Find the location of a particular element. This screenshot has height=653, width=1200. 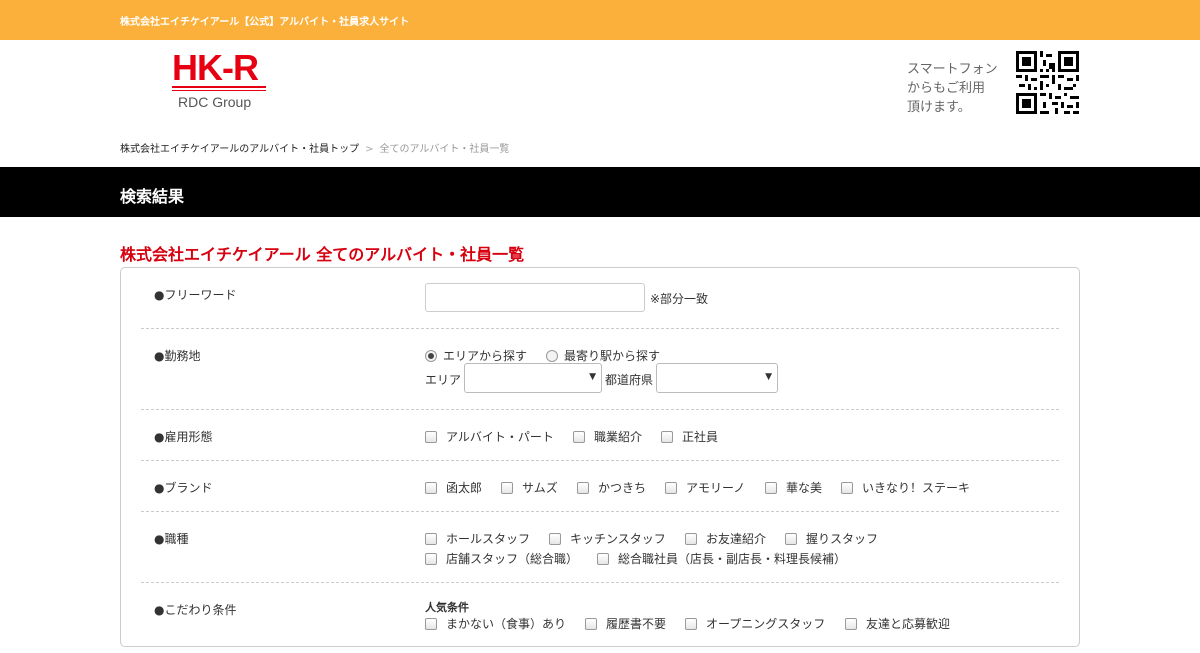

site-title: 株式会社エイチケイアール【公式】アルバイト・社員求人サイト is located at coordinates (265, 22).